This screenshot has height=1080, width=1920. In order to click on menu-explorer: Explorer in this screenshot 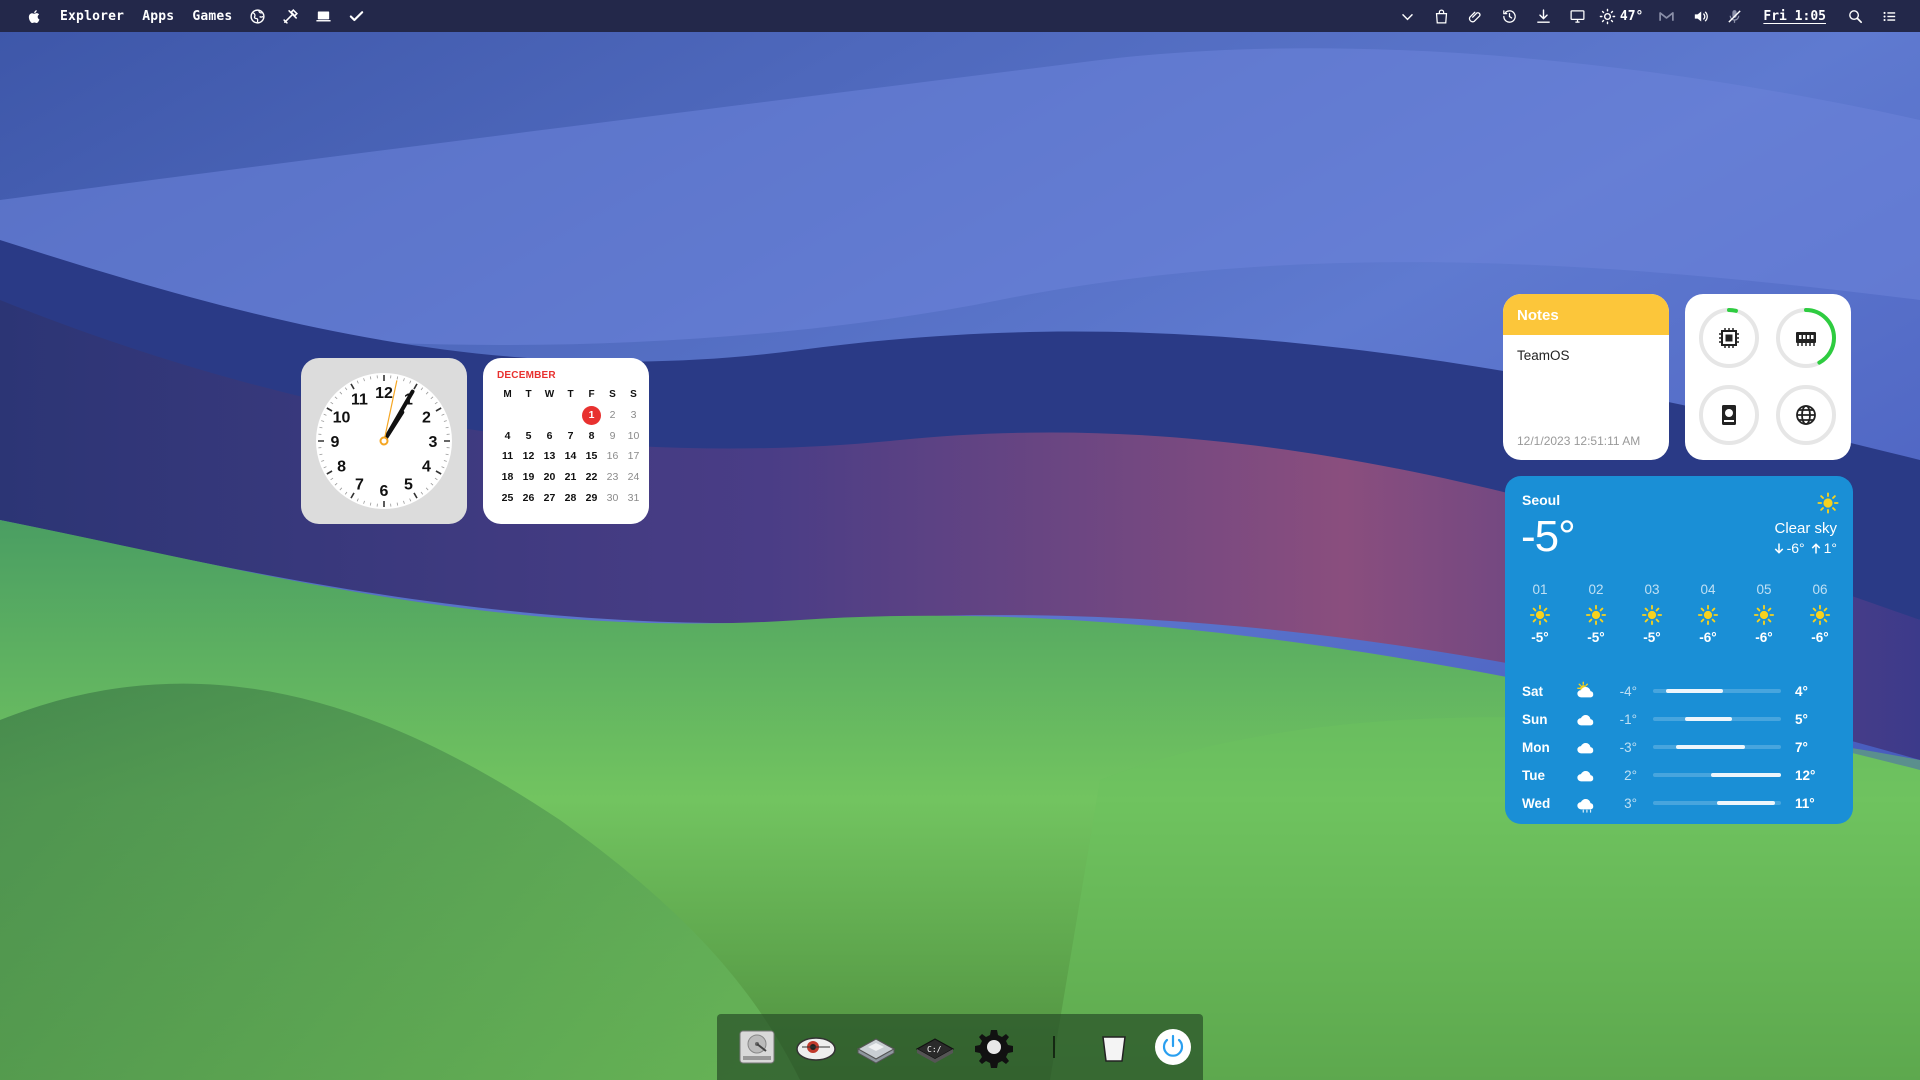, I will do `click(92, 16)`.